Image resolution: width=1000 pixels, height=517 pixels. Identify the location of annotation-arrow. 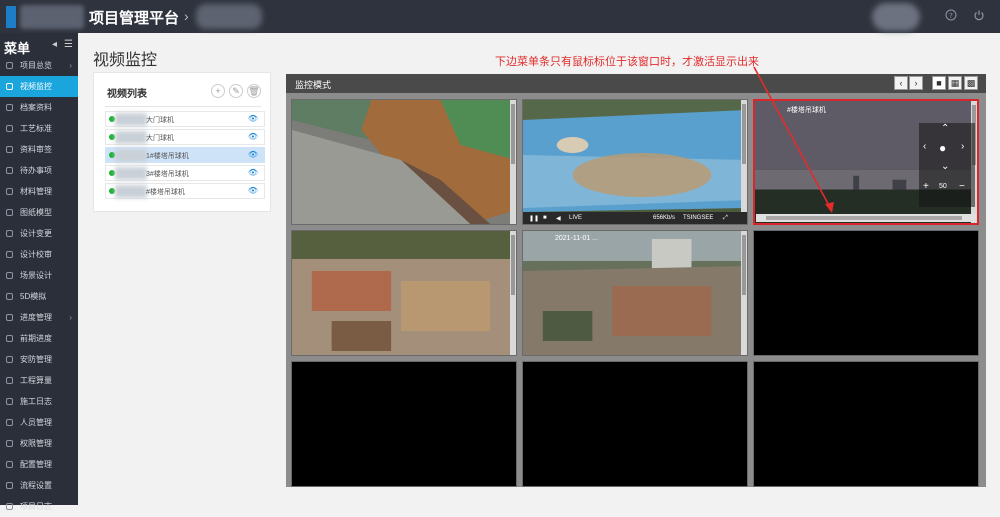
(793, 139).